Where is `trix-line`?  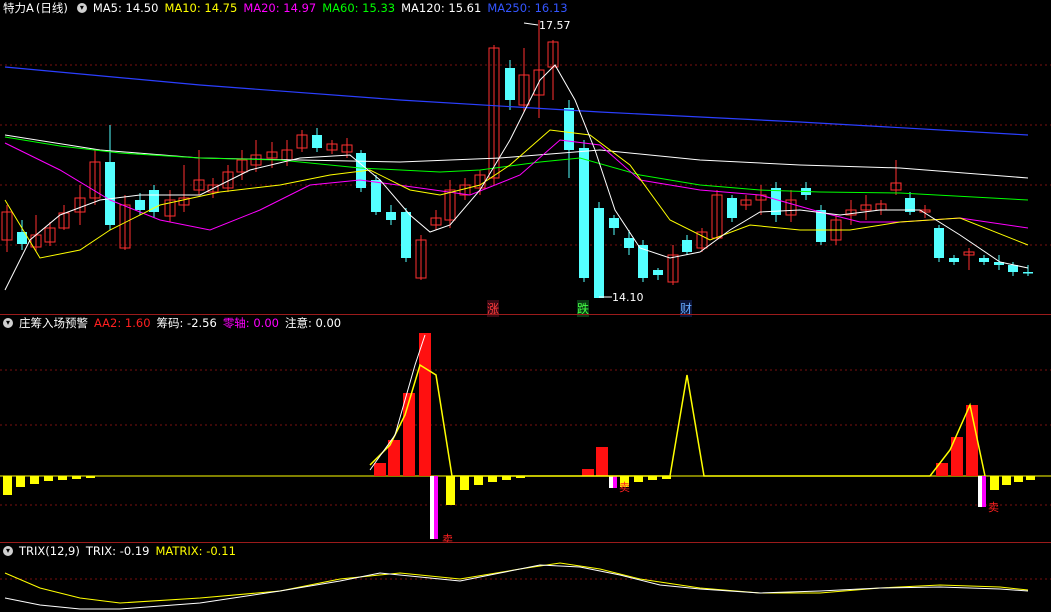
trix-line is located at coordinates (516, 587).